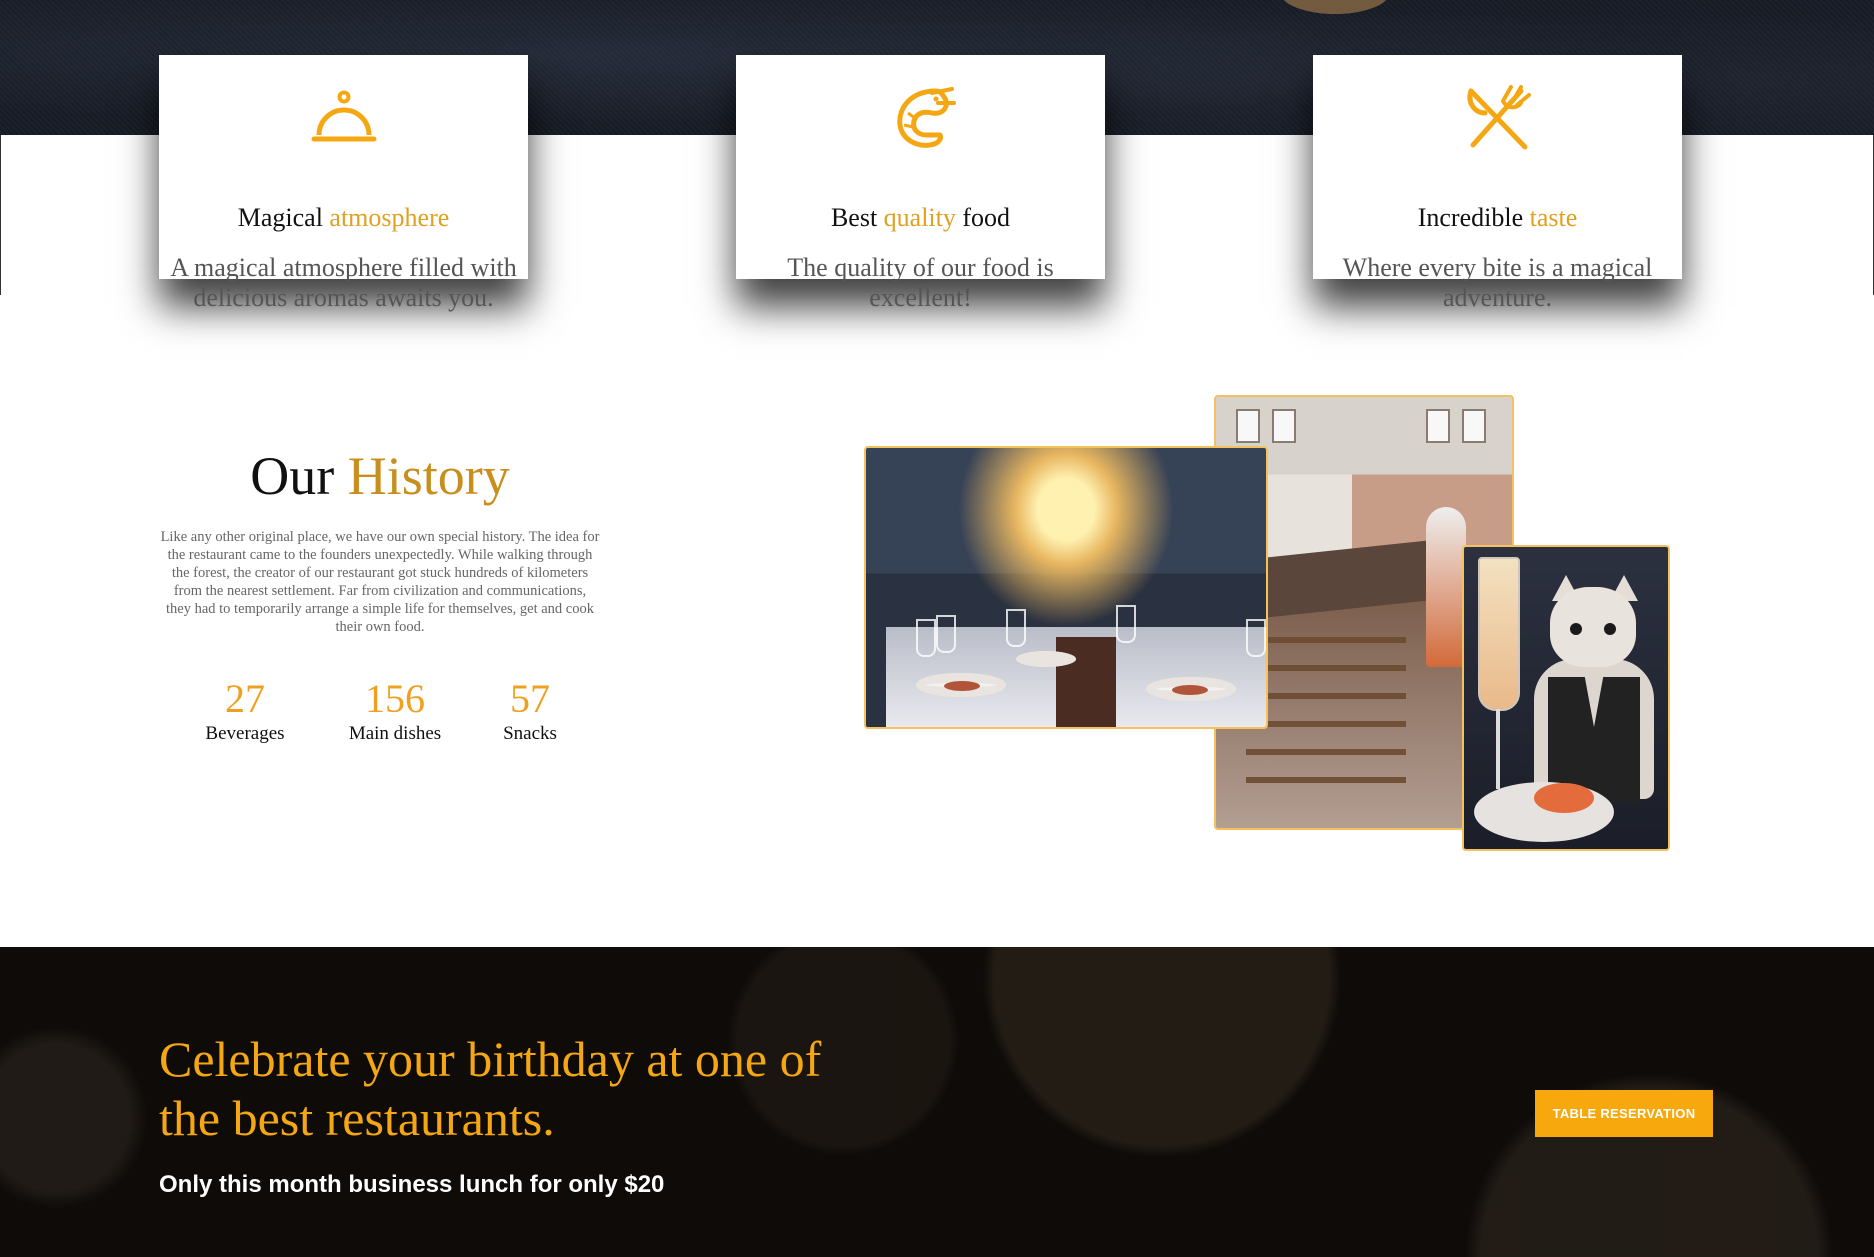  What do you see at coordinates (1566, 698) in the screenshot?
I see `cat-with-champagne-photo` at bounding box center [1566, 698].